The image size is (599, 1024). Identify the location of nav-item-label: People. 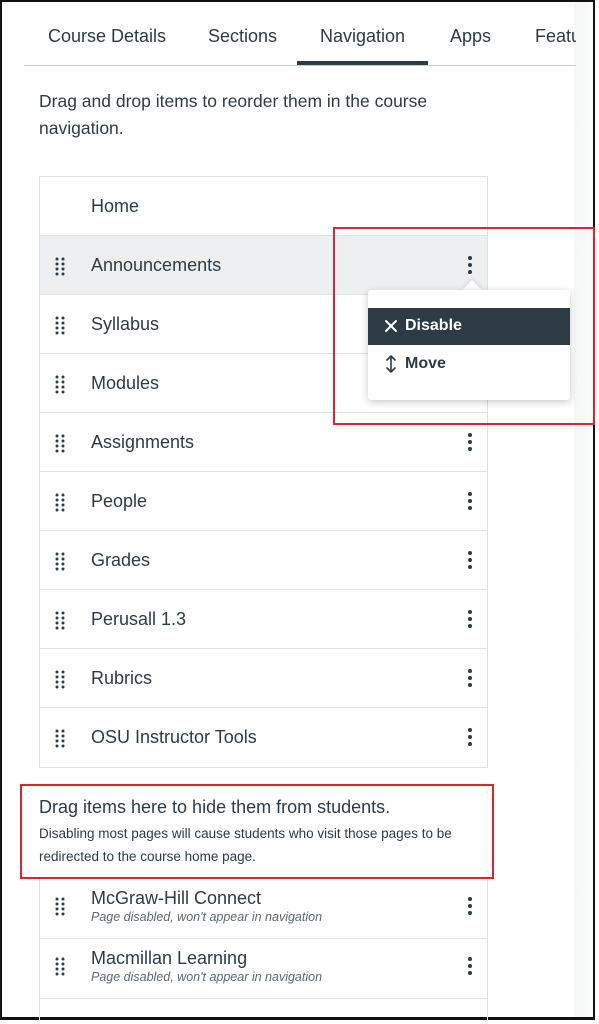
(119, 501).